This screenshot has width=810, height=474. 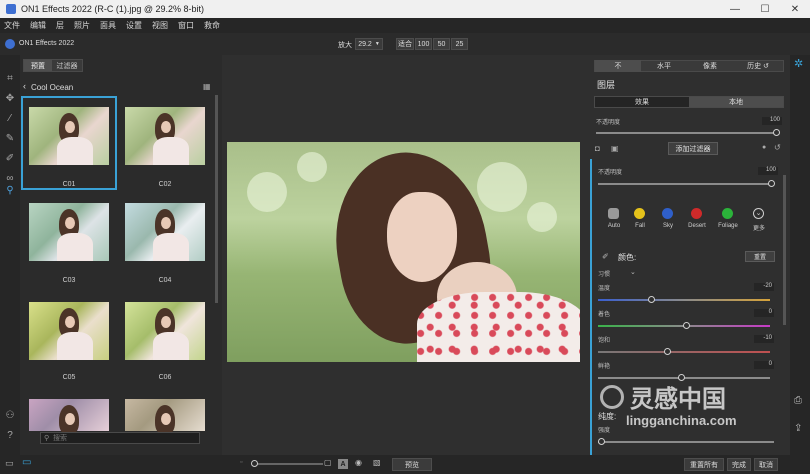 I want to click on saturation-value: -10, so click(x=764, y=339).